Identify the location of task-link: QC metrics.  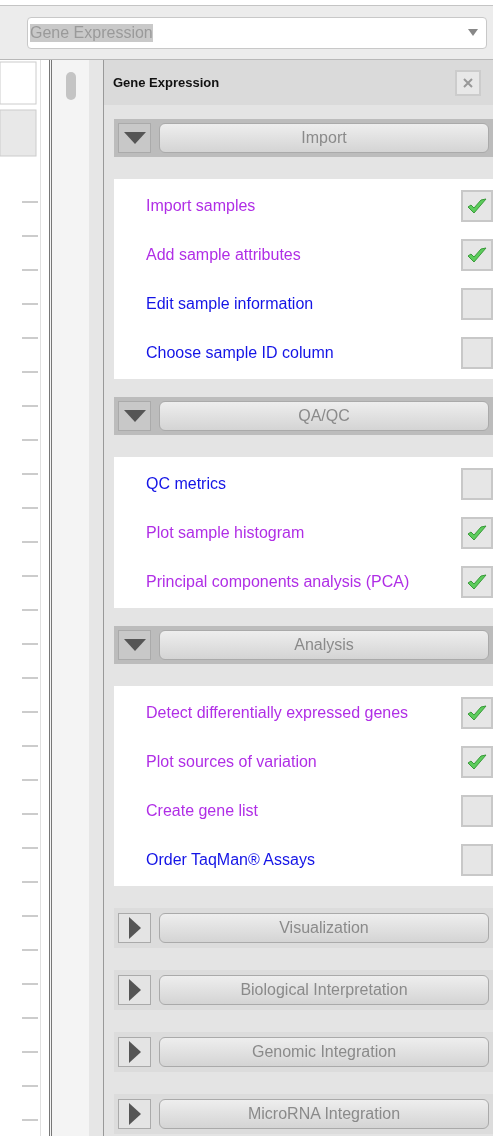
(186, 483).